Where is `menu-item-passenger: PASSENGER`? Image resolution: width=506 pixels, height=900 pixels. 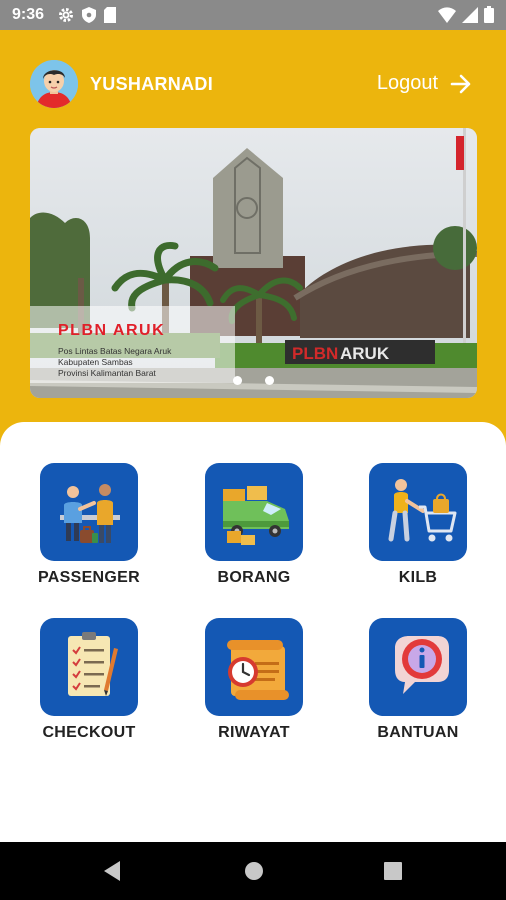 menu-item-passenger: PASSENGER is located at coordinates (89, 524).